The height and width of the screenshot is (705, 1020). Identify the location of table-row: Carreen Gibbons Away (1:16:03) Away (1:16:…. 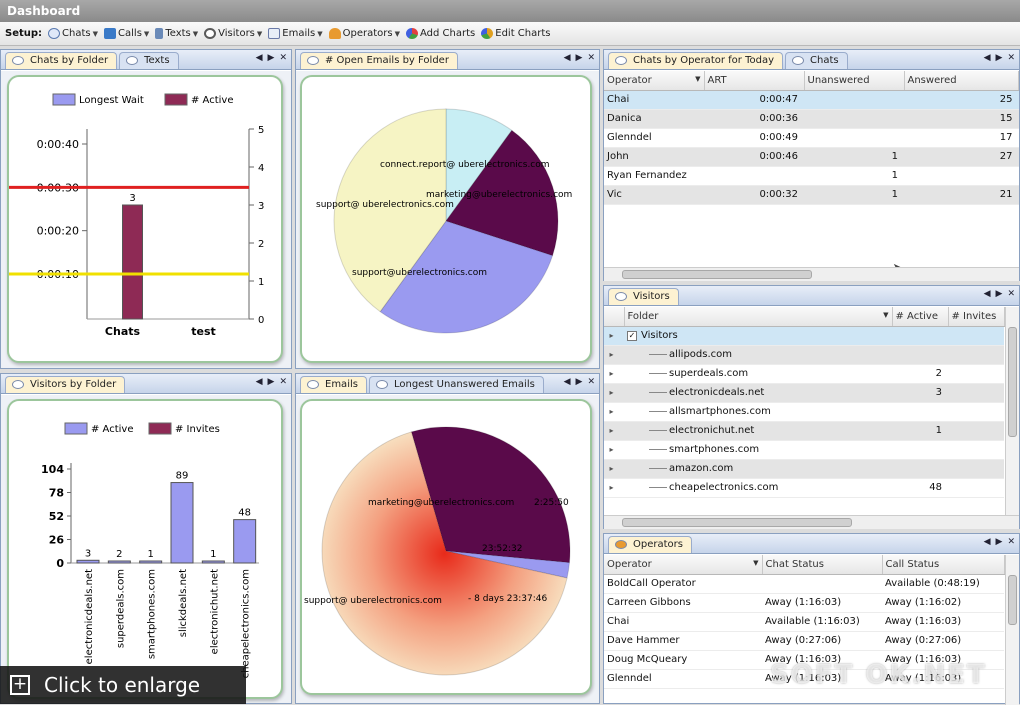
(804, 603).